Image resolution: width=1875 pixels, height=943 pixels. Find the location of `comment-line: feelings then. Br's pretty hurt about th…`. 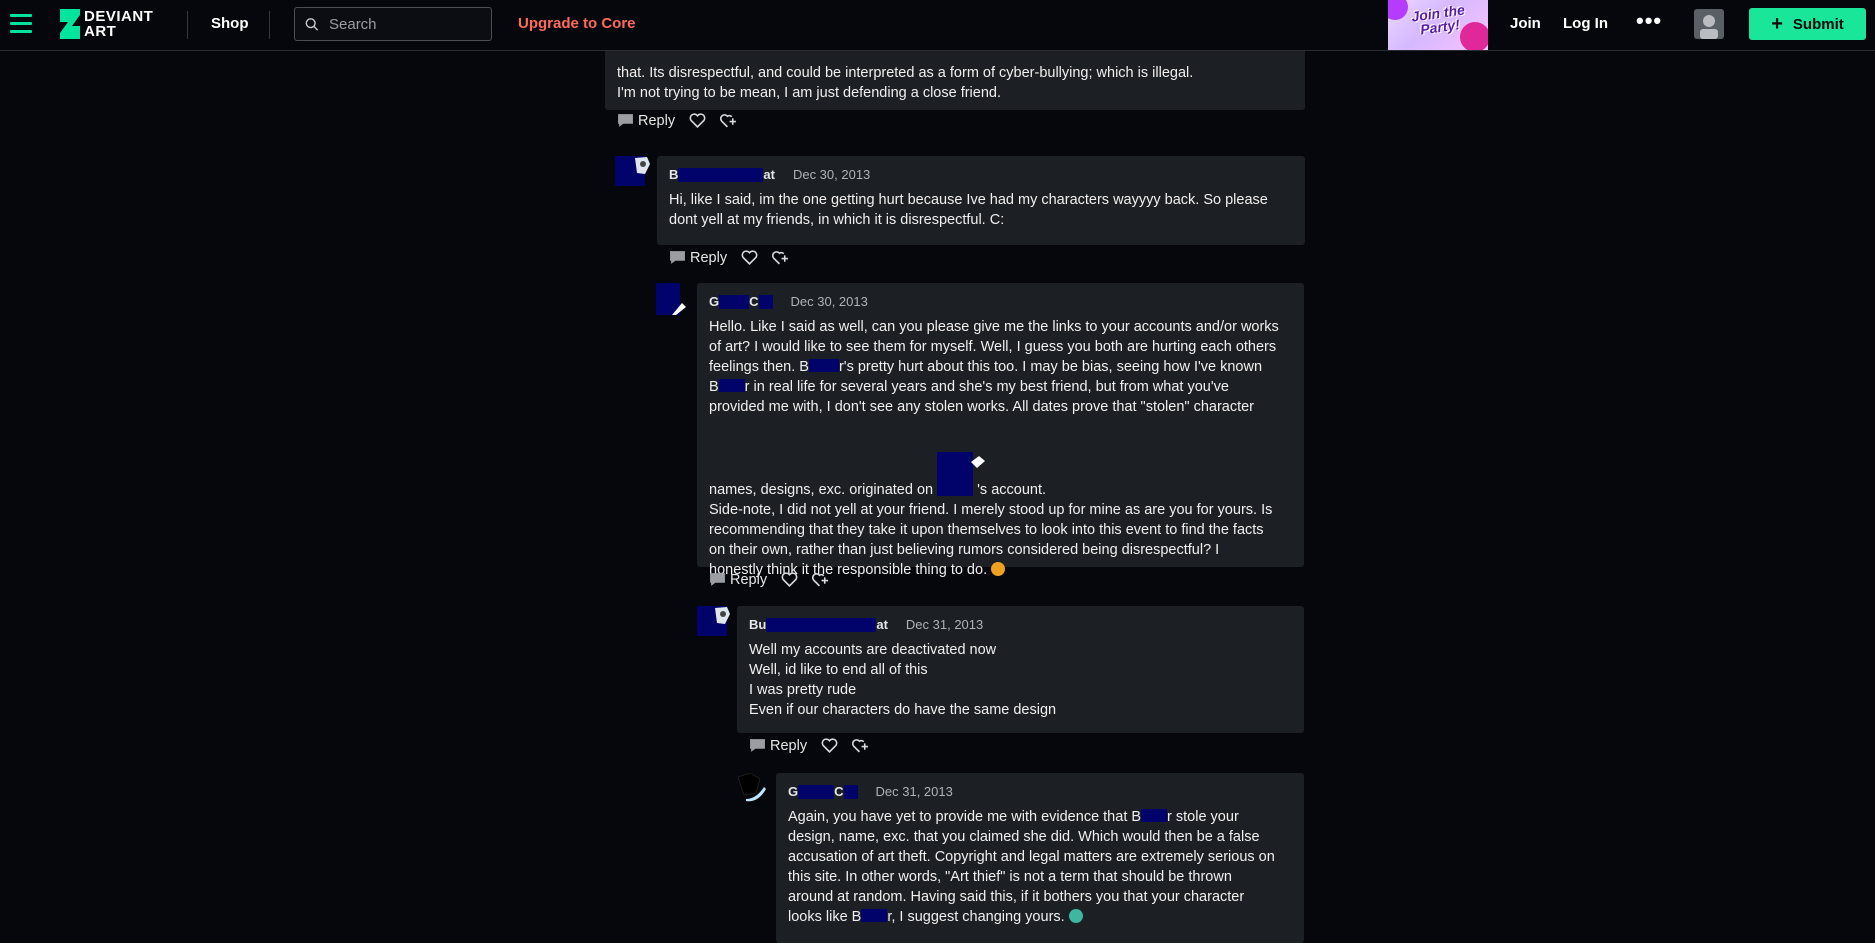

comment-line: feelings then. Br's pretty hurt about th… is located at coordinates (986, 367).